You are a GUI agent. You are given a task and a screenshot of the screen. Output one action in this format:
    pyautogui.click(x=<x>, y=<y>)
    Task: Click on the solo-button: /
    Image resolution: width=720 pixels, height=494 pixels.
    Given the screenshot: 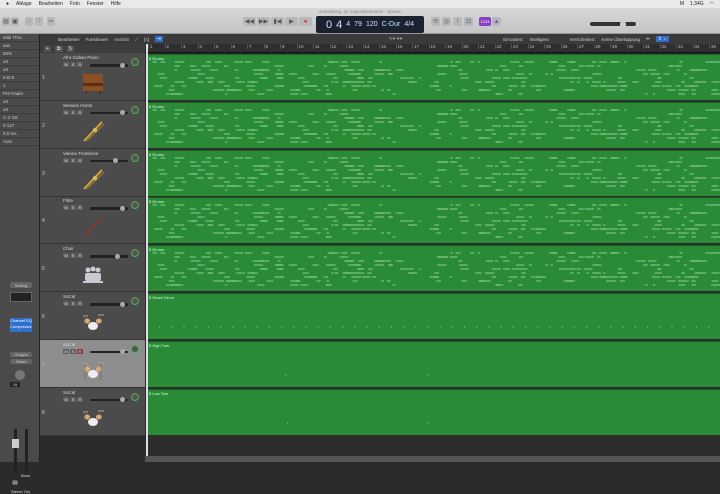 What is the action you would take?
    pyautogui.click(x=457, y=21)
    